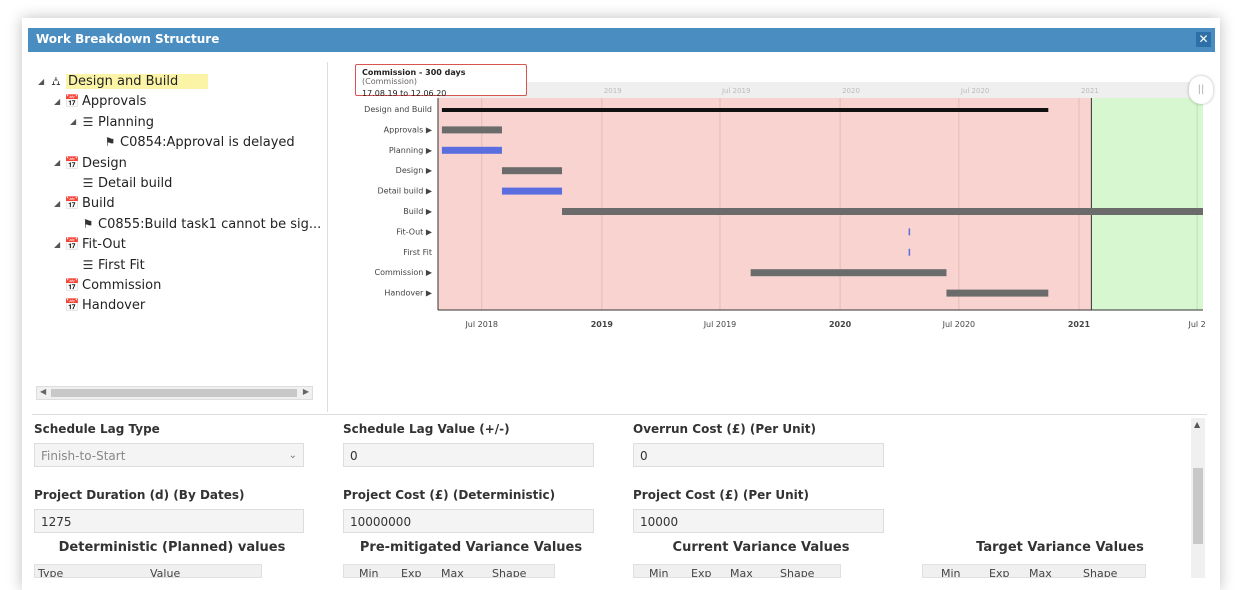 This screenshot has width=1235, height=590. I want to click on bottom-axis-tick-label: Jul 2, so click(1196, 324).